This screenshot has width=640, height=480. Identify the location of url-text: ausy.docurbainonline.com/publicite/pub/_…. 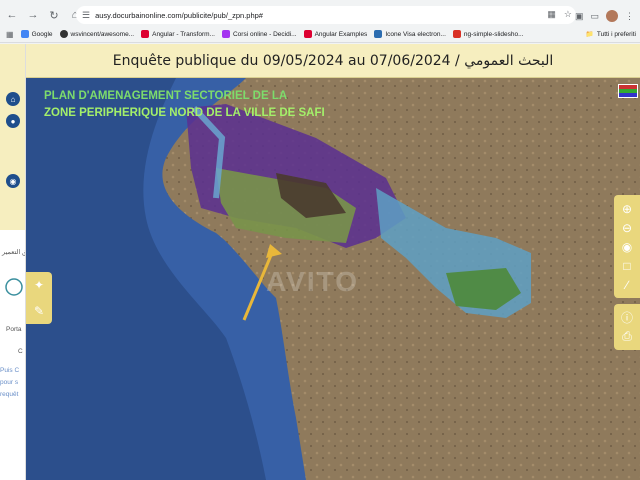
(179, 15).